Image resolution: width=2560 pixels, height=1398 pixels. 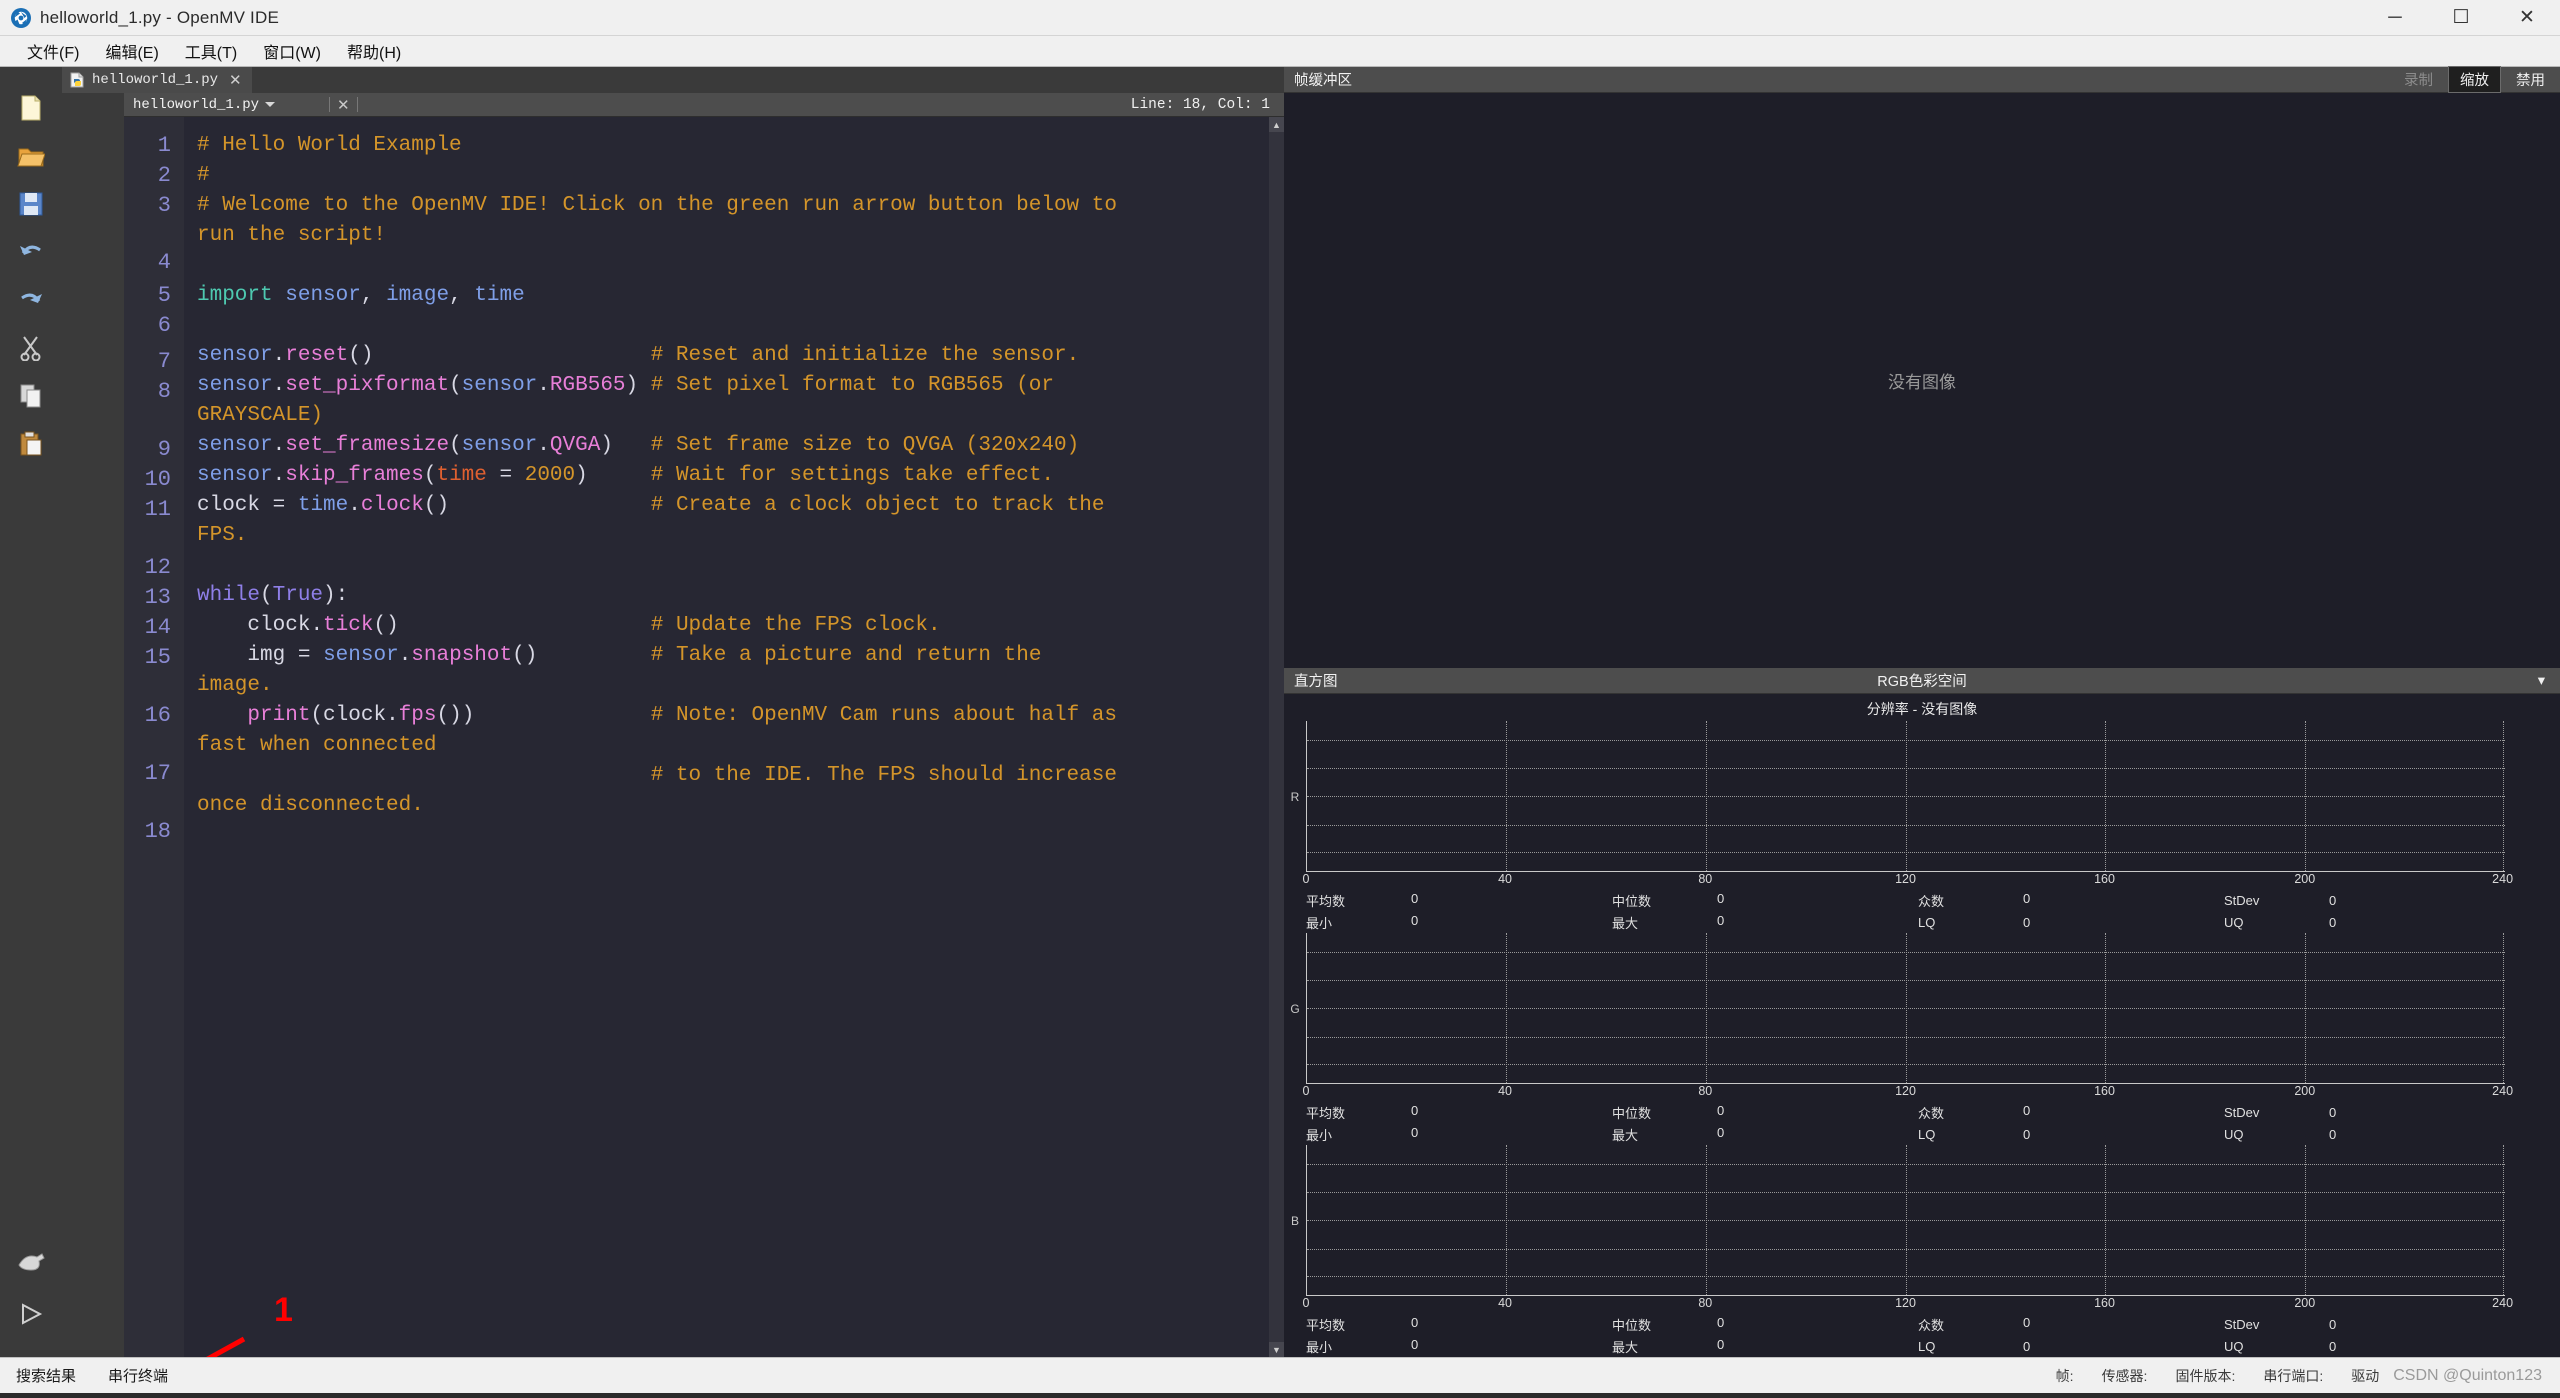 I want to click on scroll-down-arrow-icon: ▼, so click(x=1276, y=1349).